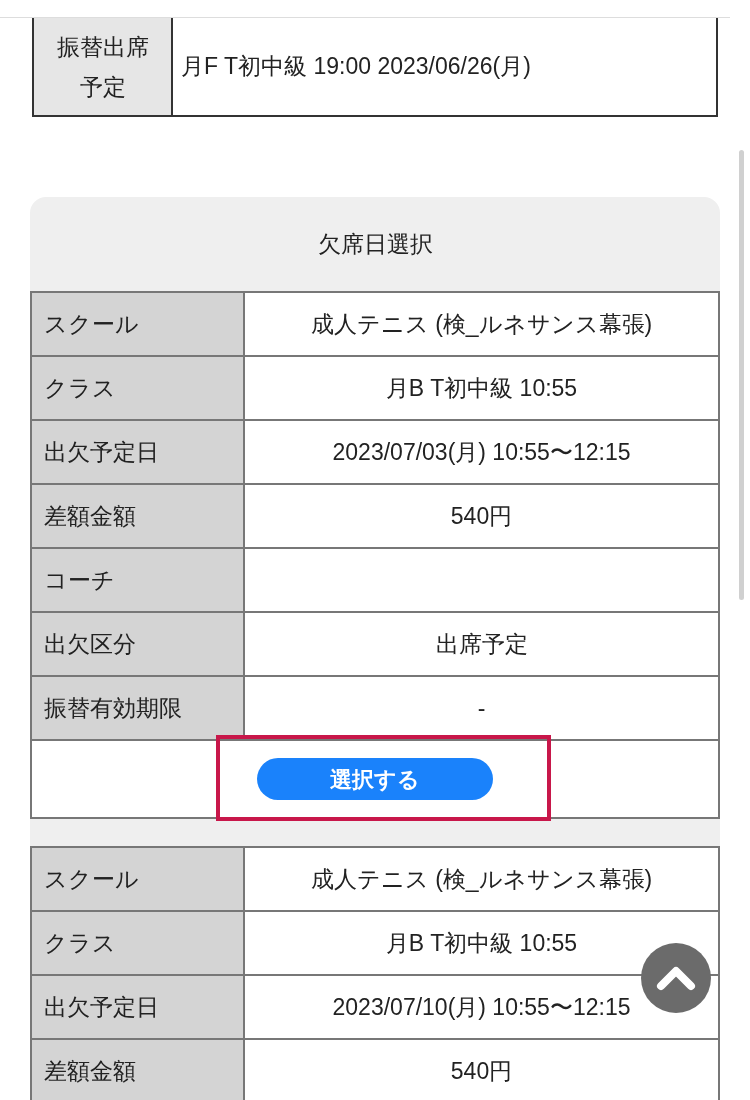 The image size is (750, 1100). I want to click on row-value: 2023/07/10(月) 10:55〜12:15, so click(481, 1007).